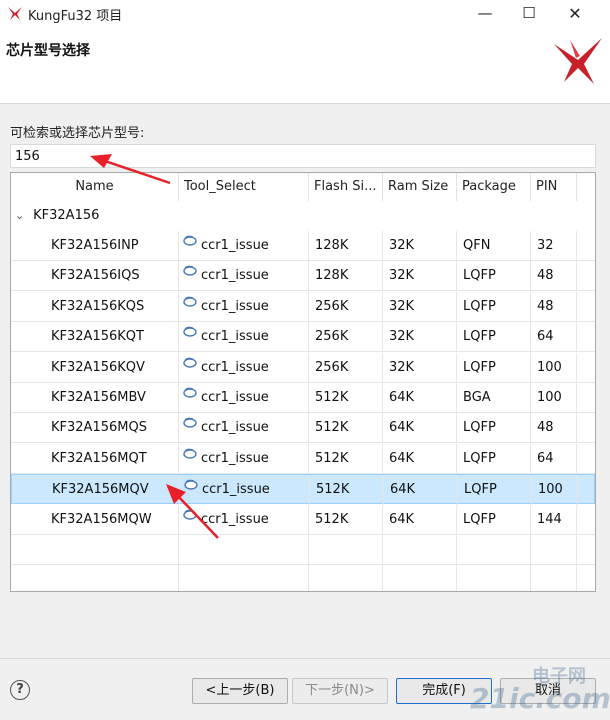 The height and width of the screenshot is (720, 610). I want to click on maximize-icon: ☐, so click(529, 13).